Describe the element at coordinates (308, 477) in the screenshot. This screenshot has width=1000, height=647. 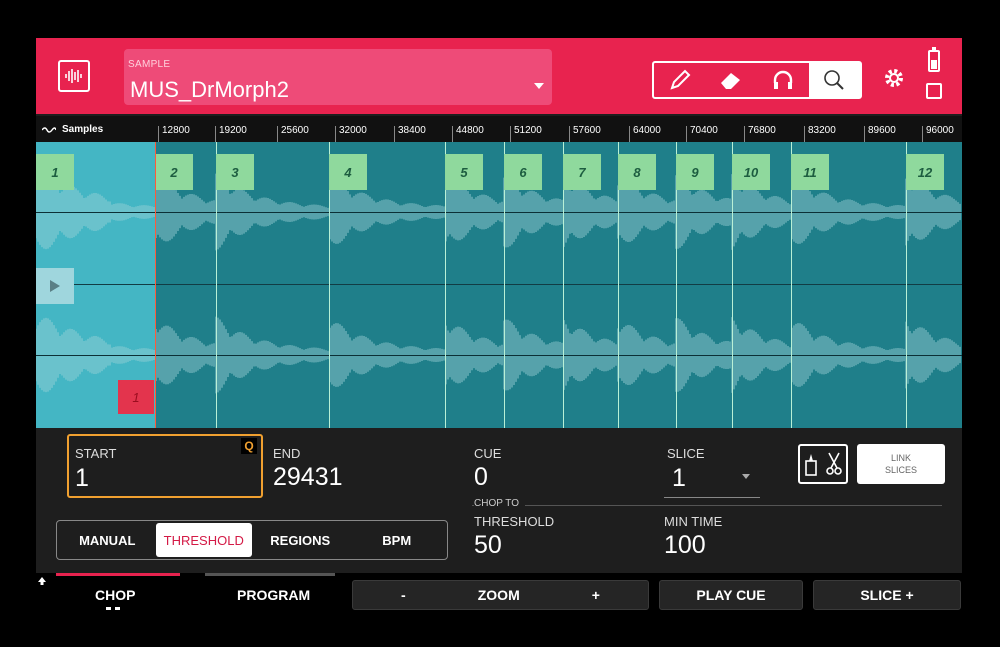
I see `end-value: 29431` at that location.